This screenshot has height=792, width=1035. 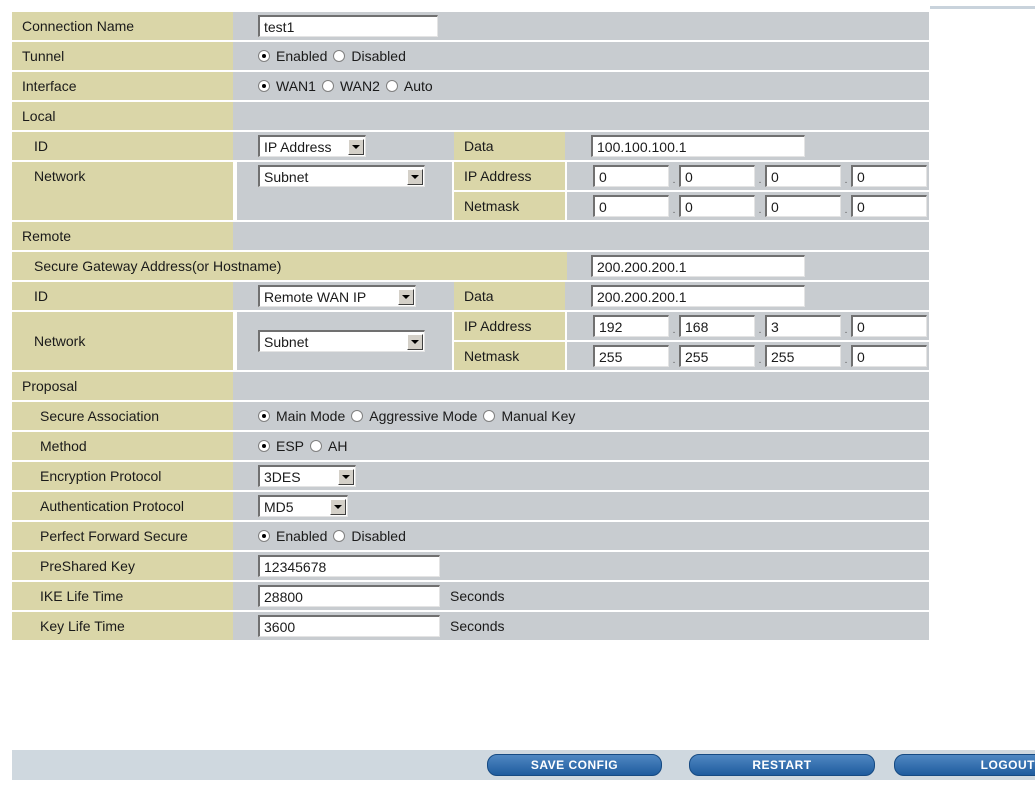 I want to click on pfs-enabled-radio, so click(x=264, y=536).